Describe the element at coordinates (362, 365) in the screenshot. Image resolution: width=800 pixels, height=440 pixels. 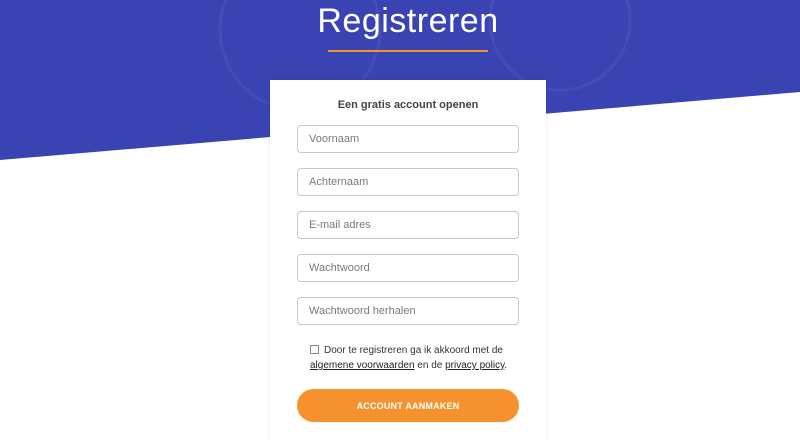
I see `terms-link: algemene voorwaarden` at that location.